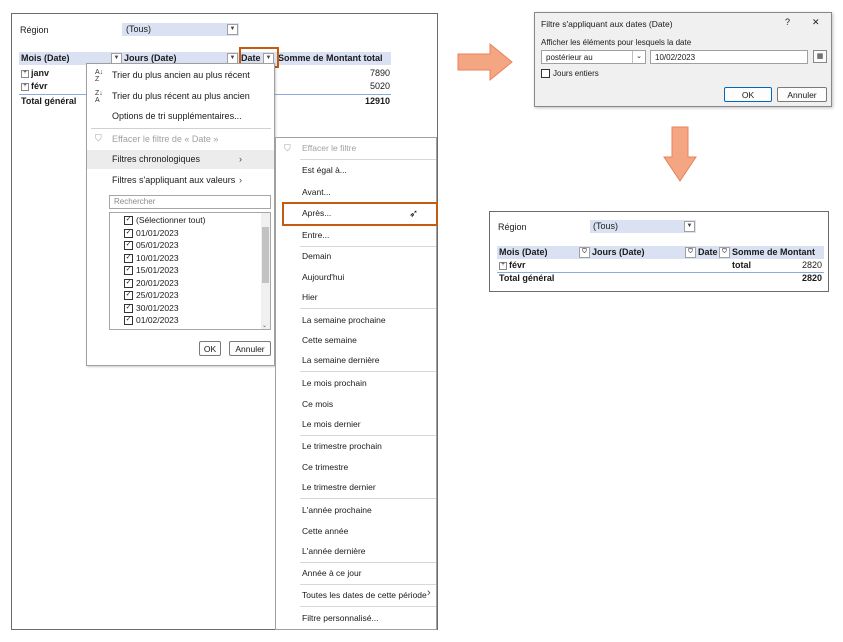 The height and width of the screenshot is (642, 843). What do you see at coordinates (317, 404) in the screenshot?
I see `submenu-item-this-month: Ce mois` at bounding box center [317, 404].